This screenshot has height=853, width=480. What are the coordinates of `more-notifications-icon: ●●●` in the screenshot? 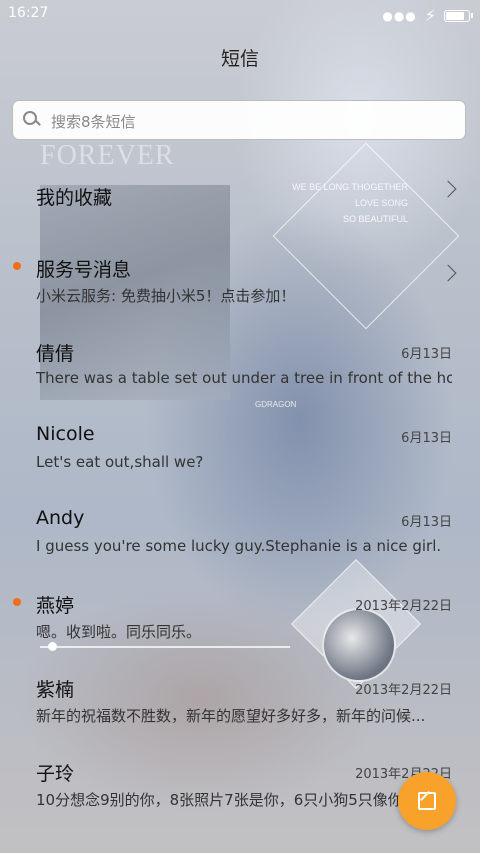 It's located at (399, 15).